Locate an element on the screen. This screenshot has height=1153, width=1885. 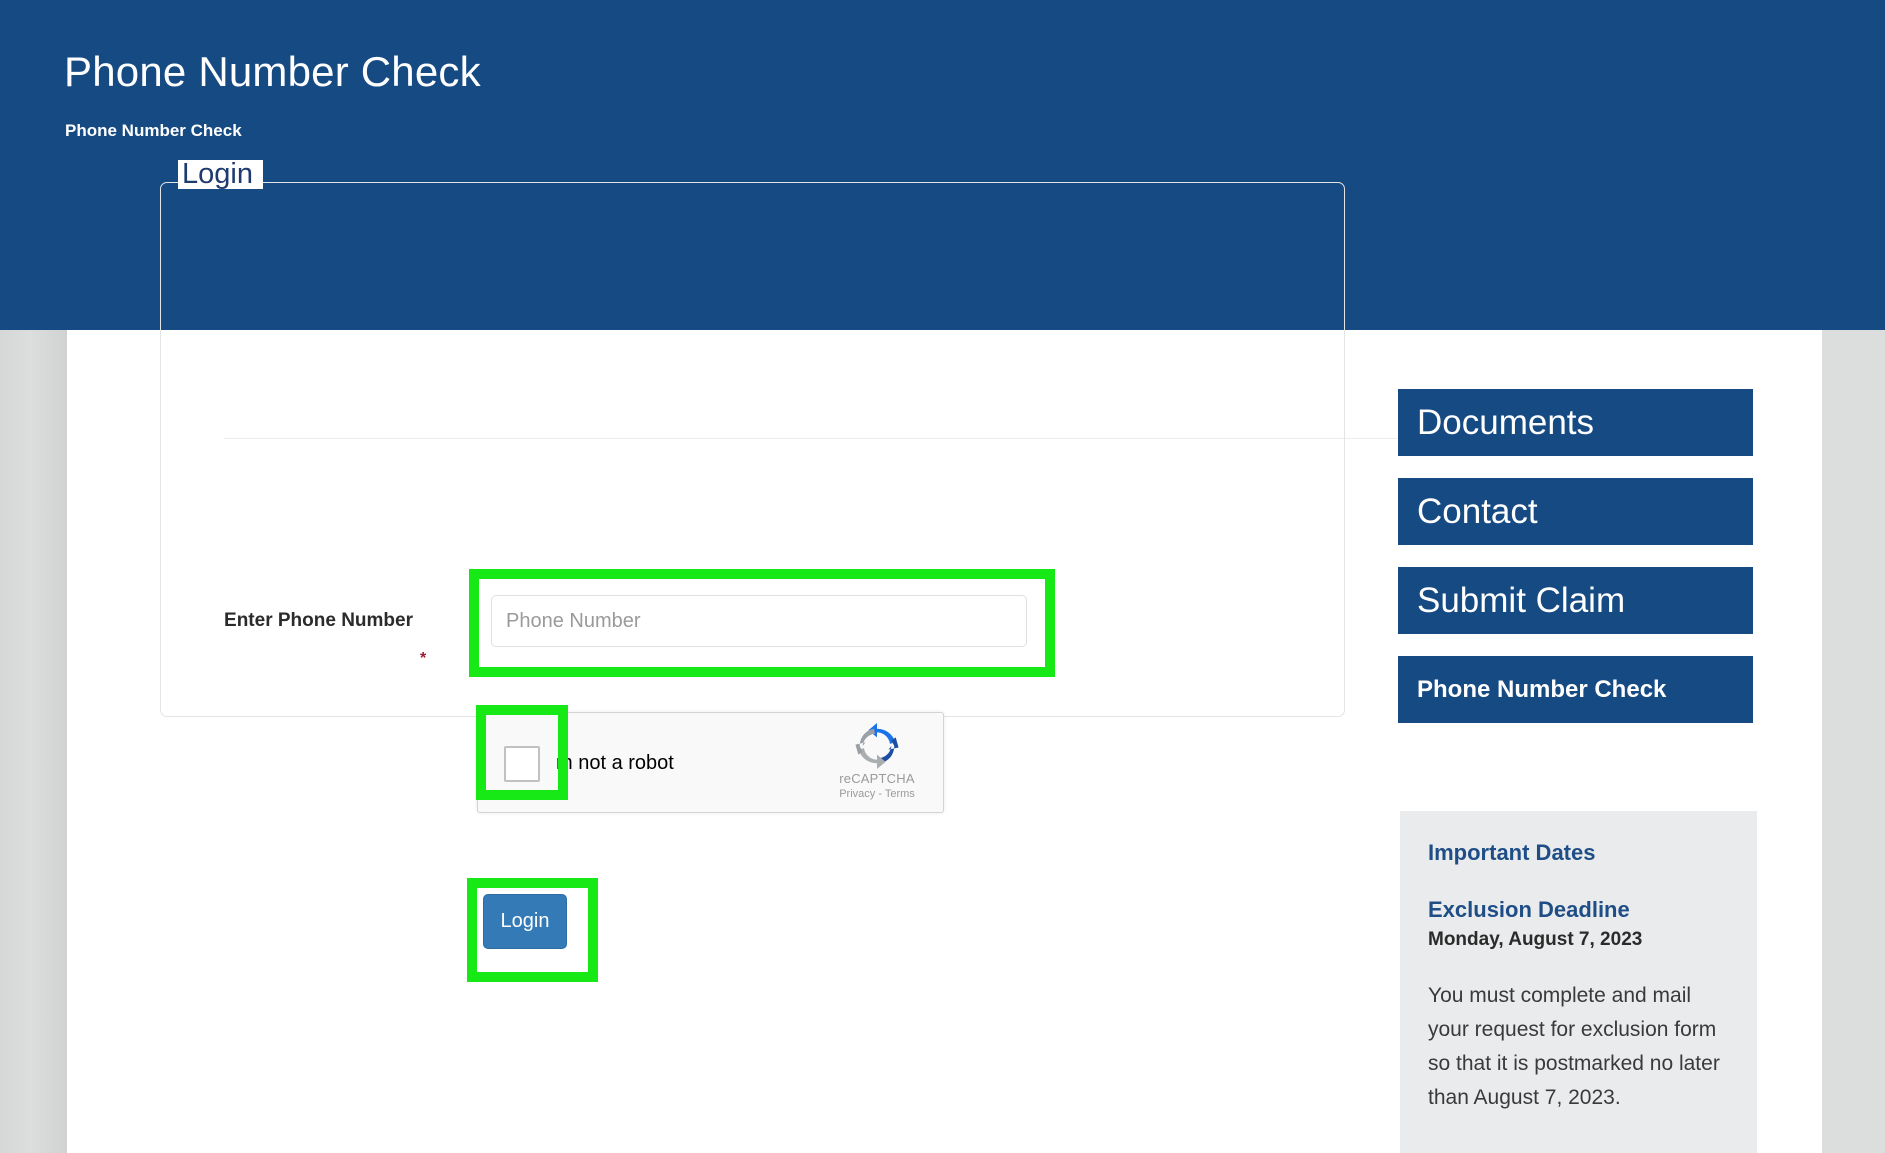
recaptcha-brand-text: reCAPTCHA is located at coordinates (877, 778).